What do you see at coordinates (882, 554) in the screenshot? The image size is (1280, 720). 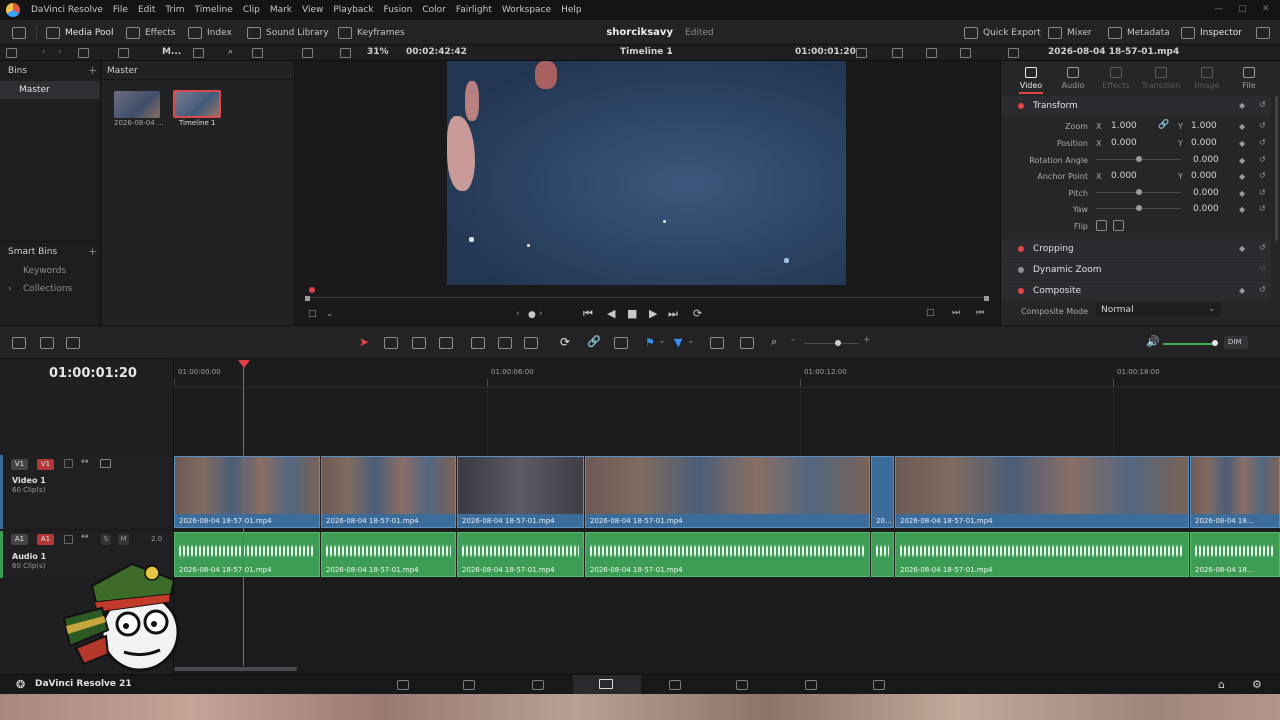 I see `audio-clip` at bounding box center [882, 554].